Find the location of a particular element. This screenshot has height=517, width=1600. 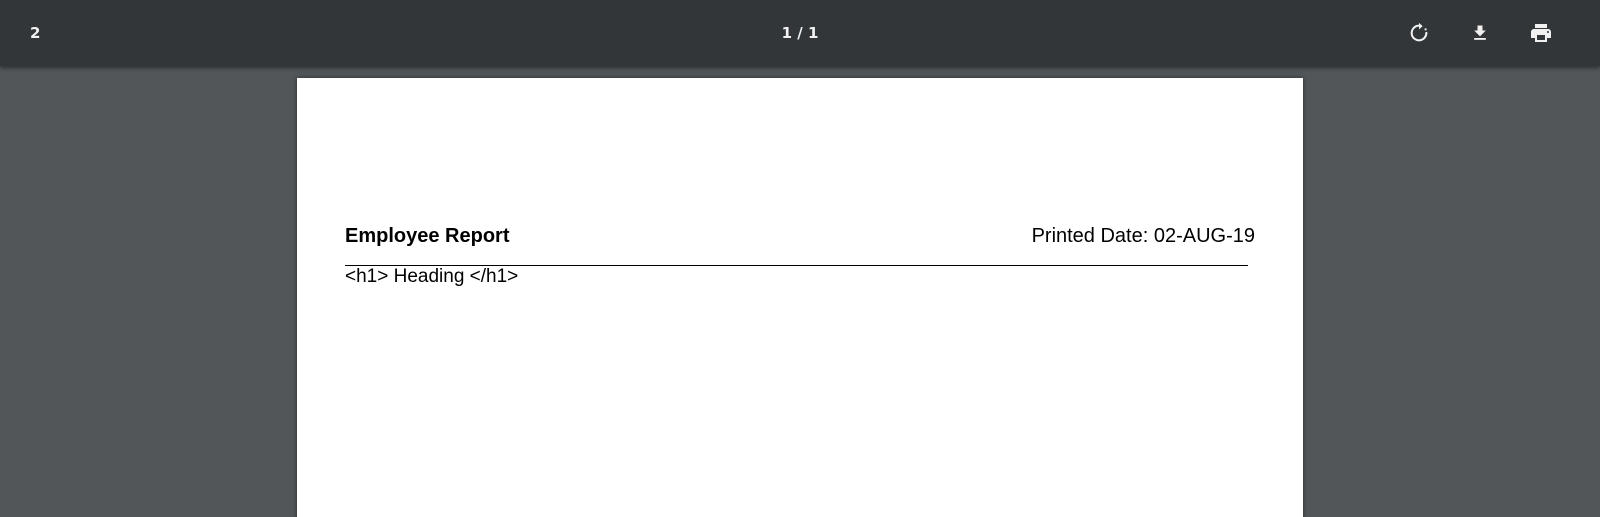

rotate-button is located at coordinates (1419, 33).